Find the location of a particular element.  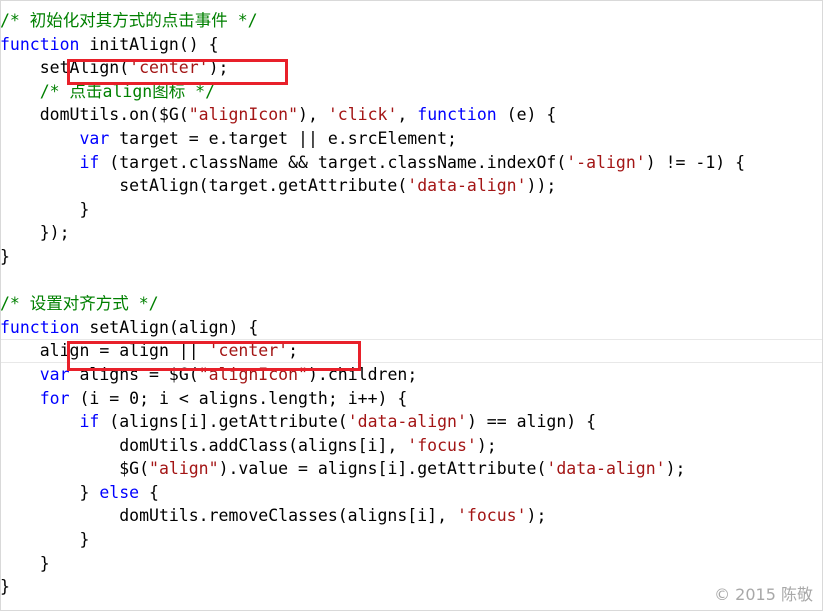

code-token: setAlign(align) { is located at coordinates (169, 327).